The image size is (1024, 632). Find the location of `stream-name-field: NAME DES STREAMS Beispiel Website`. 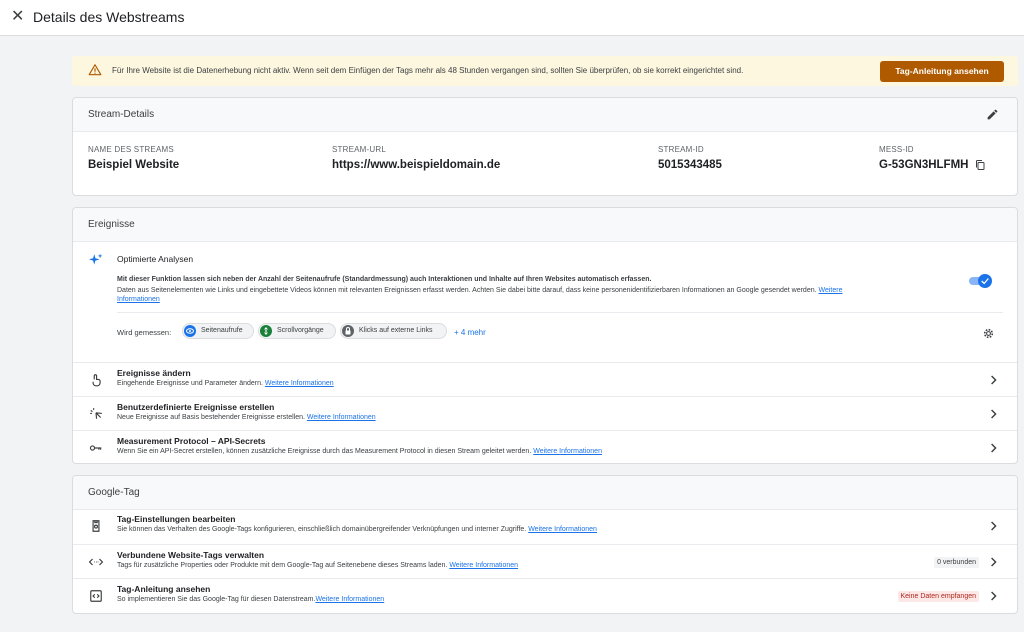

stream-name-field: NAME DES STREAMS Beispiel Website is located at coordinates (133, 158).